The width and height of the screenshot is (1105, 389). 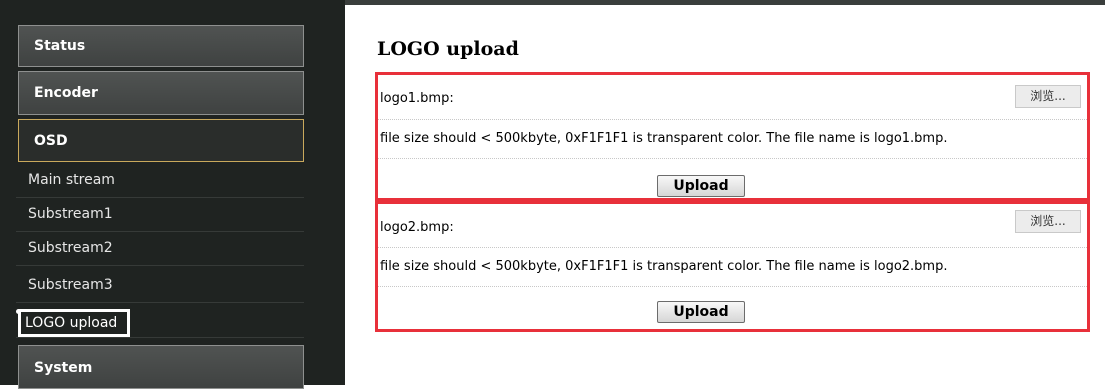 What do you see at coordinates (70, 248) in the screenshot?
I see `sidebar-item-label: Substream2` at bounding box center [70, 248].